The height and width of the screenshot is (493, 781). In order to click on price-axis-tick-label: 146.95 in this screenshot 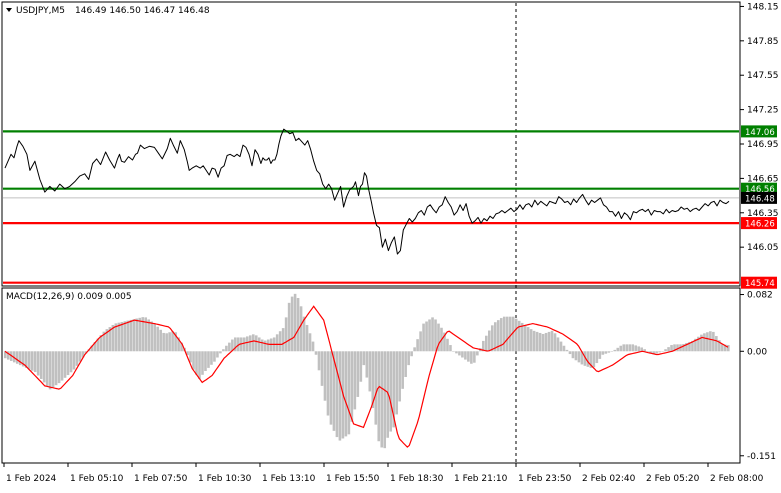, I will do `click(763, 145)`.